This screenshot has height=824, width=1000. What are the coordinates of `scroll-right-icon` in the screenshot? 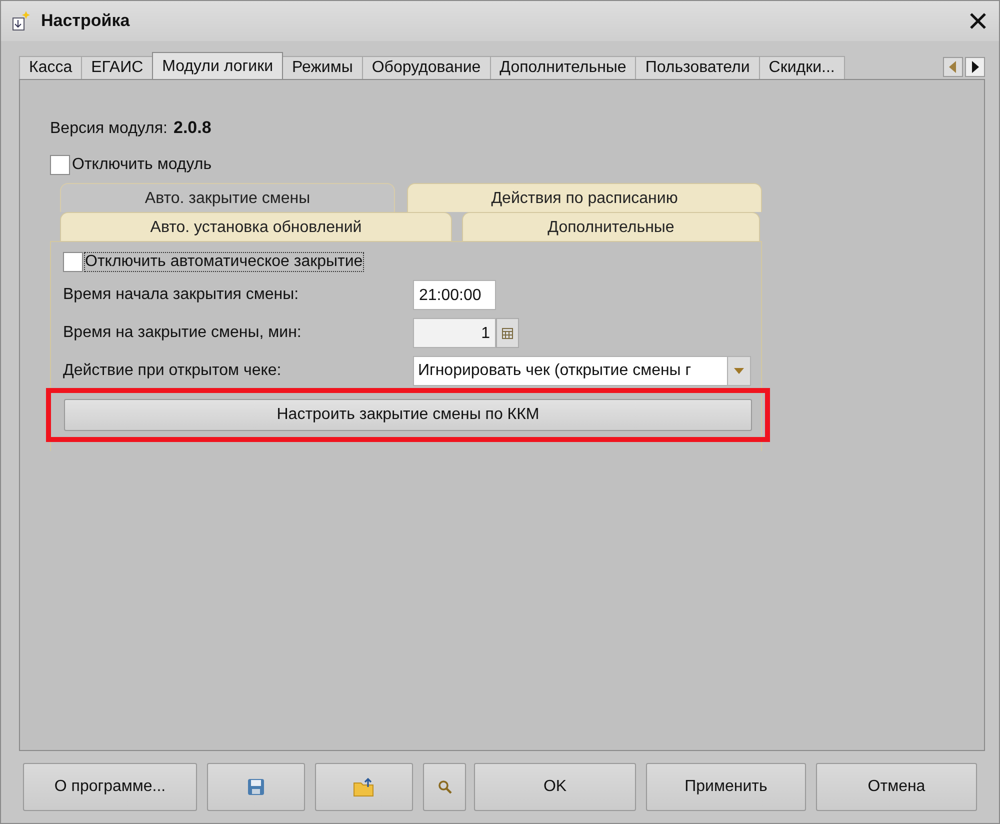 It's located at (975, 67).